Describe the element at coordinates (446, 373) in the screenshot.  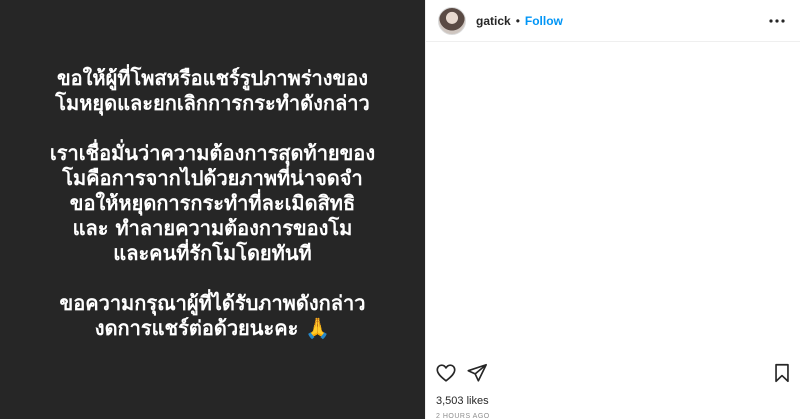
I see `heart-icon` at that location.